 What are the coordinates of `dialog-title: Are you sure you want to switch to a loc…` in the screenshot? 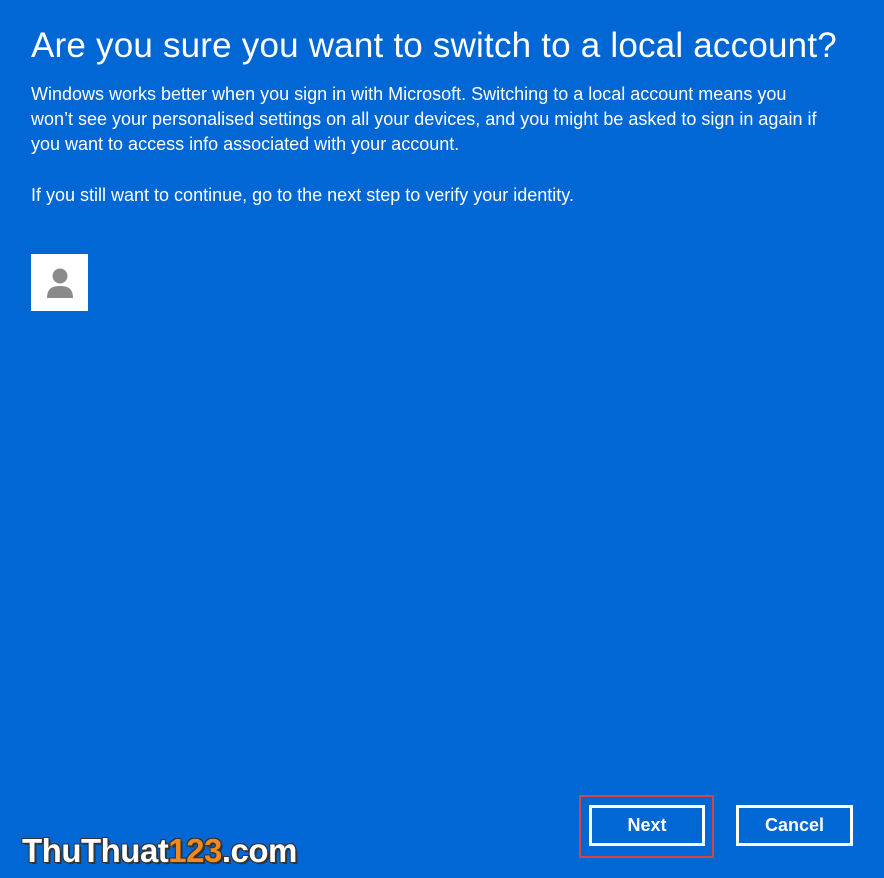 It's located at (434, 45).